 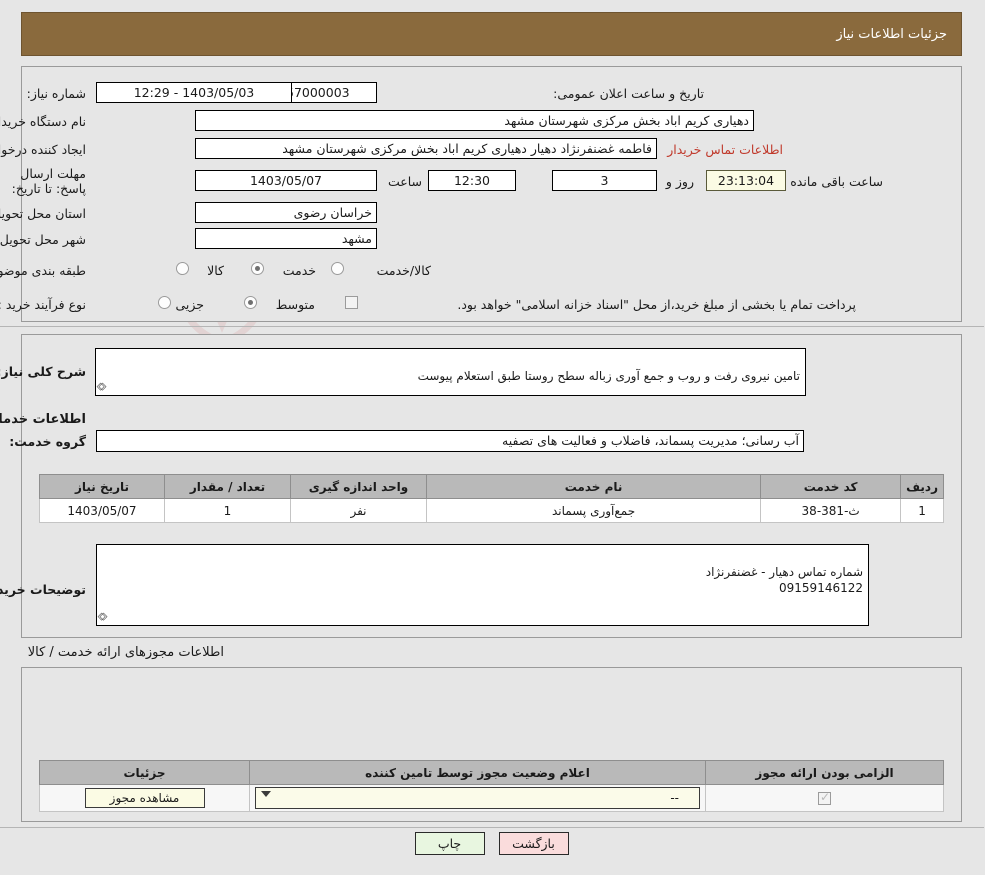 I want to click on permit-required-checkbox, so click(x=825, y=797).